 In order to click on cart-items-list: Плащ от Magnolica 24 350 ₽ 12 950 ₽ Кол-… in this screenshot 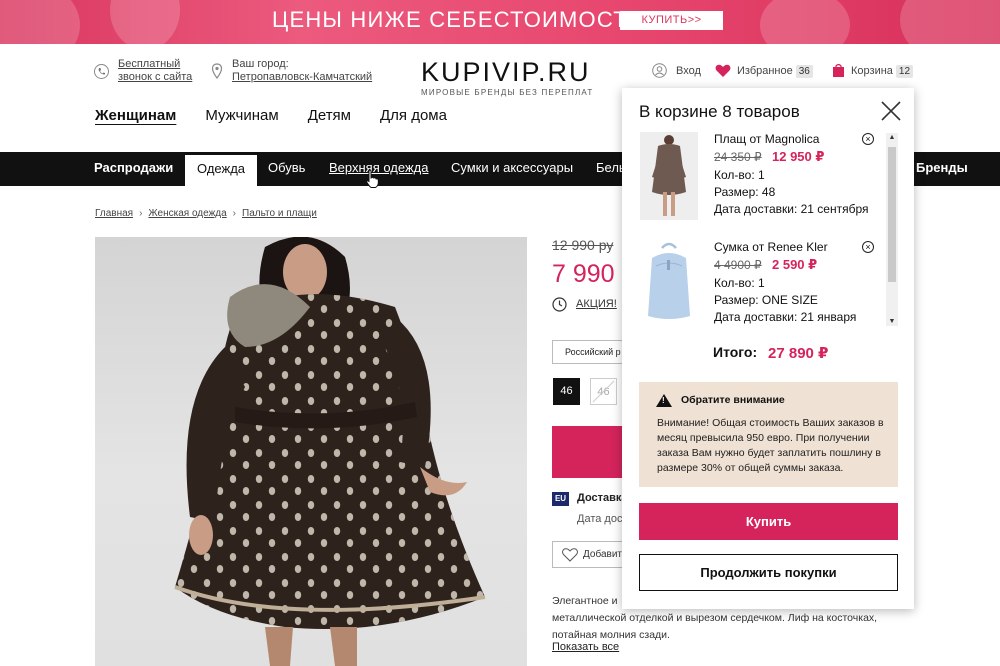, I will do `click(768, 229)`.